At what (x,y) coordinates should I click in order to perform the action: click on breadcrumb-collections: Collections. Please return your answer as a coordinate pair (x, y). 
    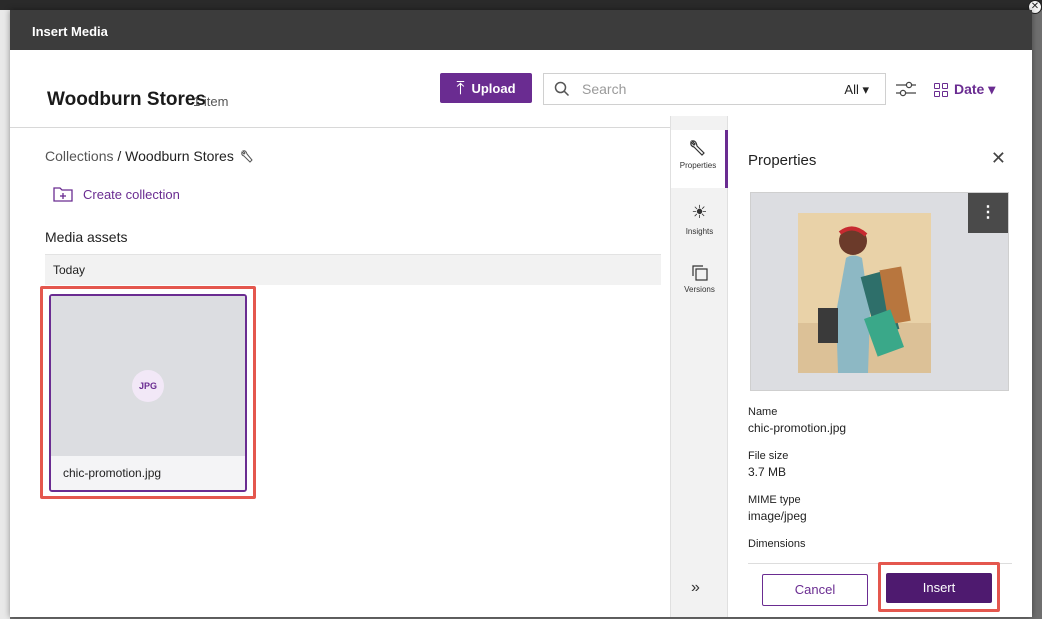
    Looking at the image, I should click on (79, 156).